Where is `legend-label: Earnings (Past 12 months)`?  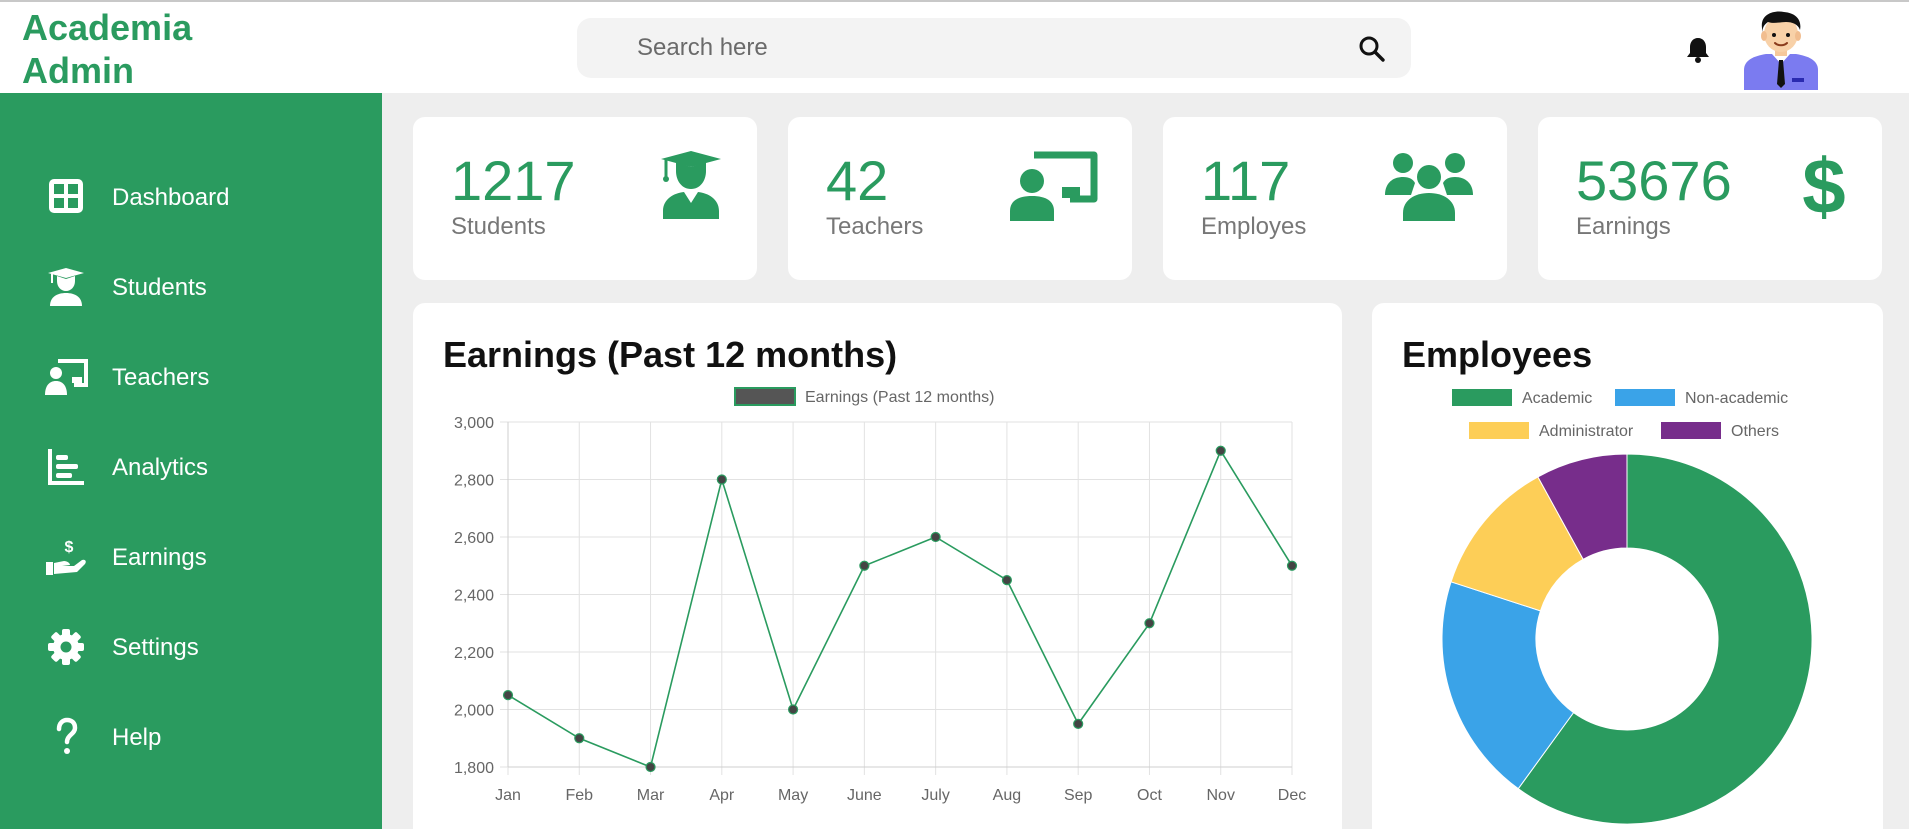 legend-label: Earnings (Past 12 months) is located at coordinates (899, 397).